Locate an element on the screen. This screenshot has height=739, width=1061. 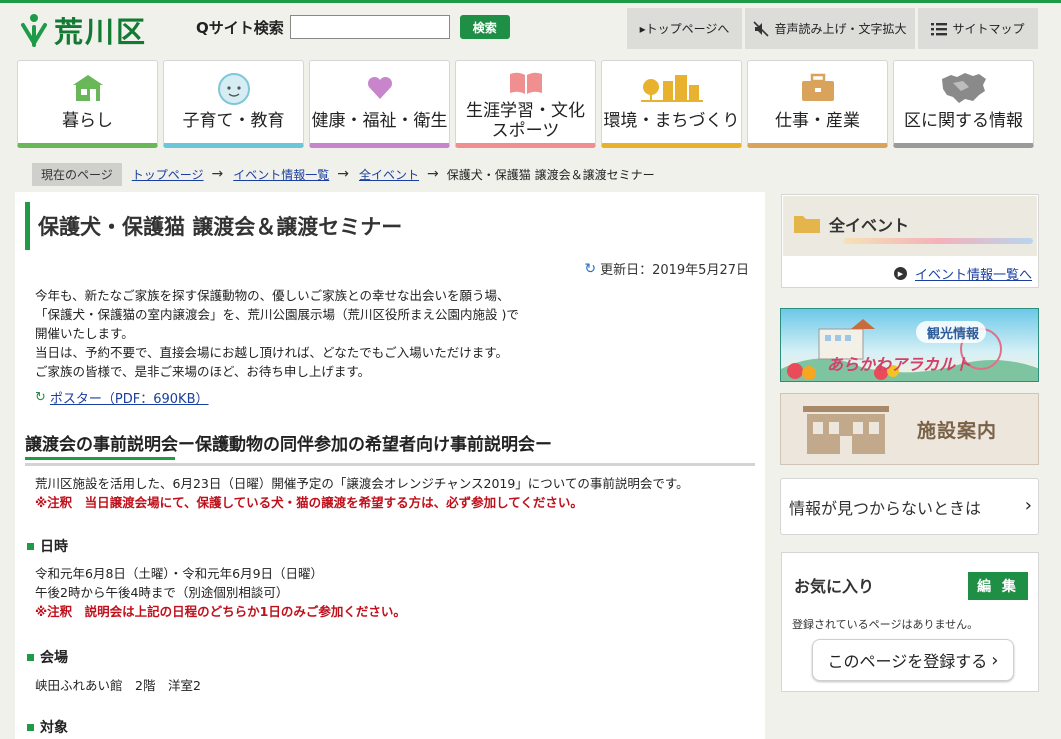
intro-line: 「保護犬・保護猫の室内譲渡会」を、荒川公園展示場（荒川区役所まえ公園内施設 )で is located at coordinates (277, 314).